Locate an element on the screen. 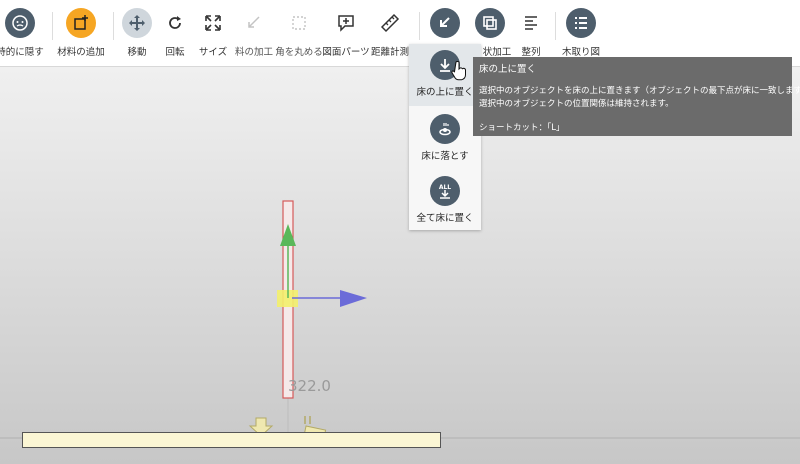 This screenshot has height=464, width=800. svg-text: ALL is located at coordinates (445, 187).